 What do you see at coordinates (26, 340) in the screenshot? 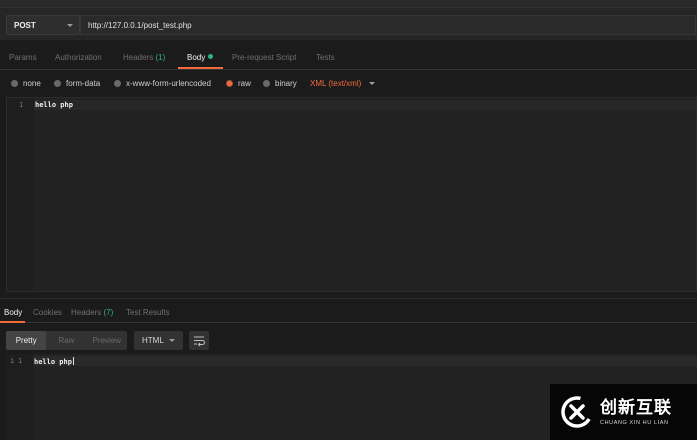
I see `pretty-button: Pretty` at bounding box center [26, 340].